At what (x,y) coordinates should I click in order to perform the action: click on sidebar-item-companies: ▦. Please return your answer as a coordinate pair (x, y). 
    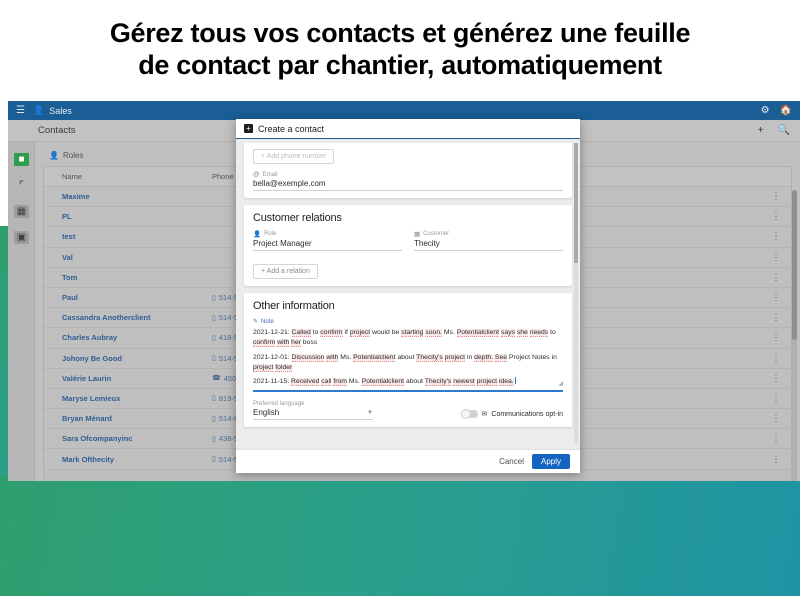
    Looking at the image, I should click on (21, 211).